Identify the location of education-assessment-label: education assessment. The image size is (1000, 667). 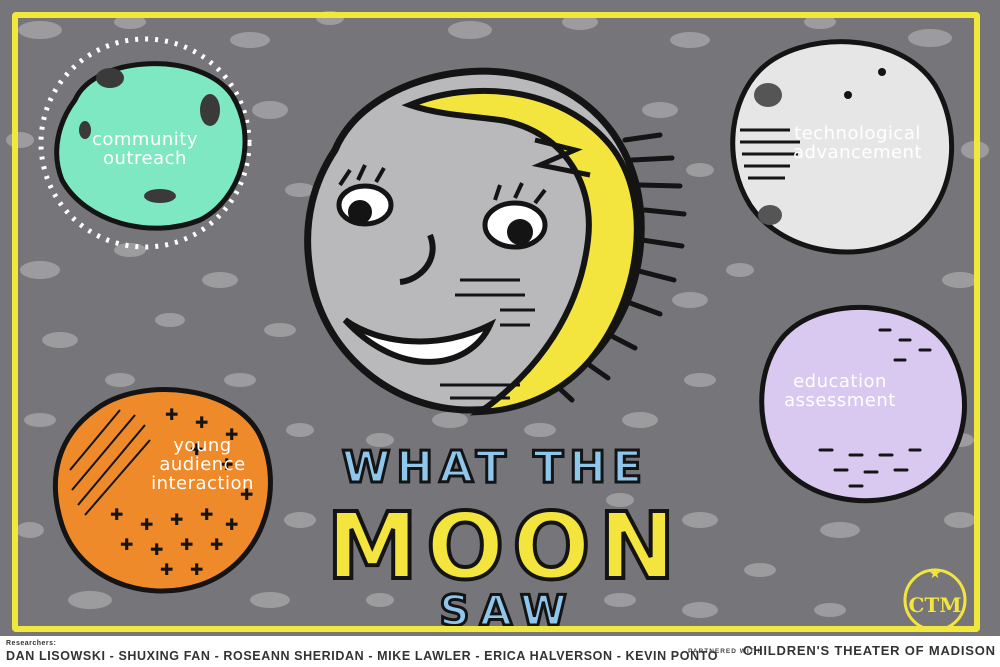
(840, 391).